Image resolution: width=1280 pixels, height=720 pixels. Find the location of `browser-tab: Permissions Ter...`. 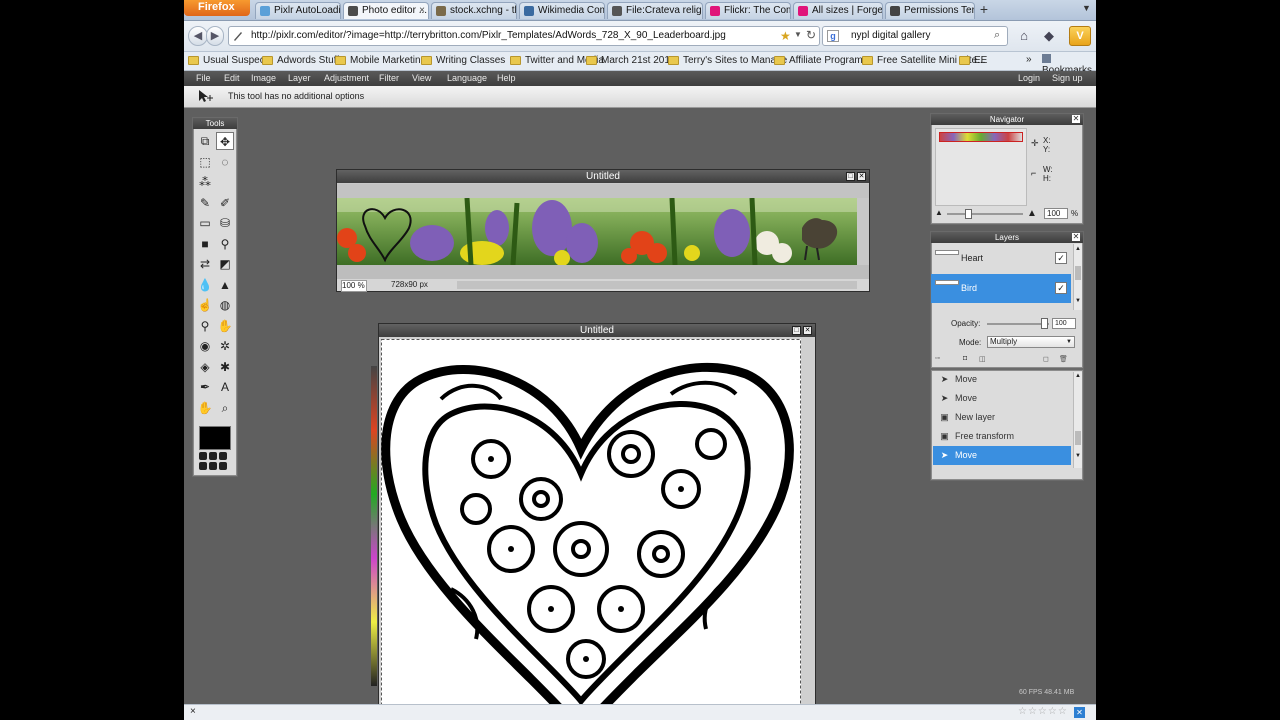

browser-tab: Permissions Ter... is located at coordinates (930, 10).